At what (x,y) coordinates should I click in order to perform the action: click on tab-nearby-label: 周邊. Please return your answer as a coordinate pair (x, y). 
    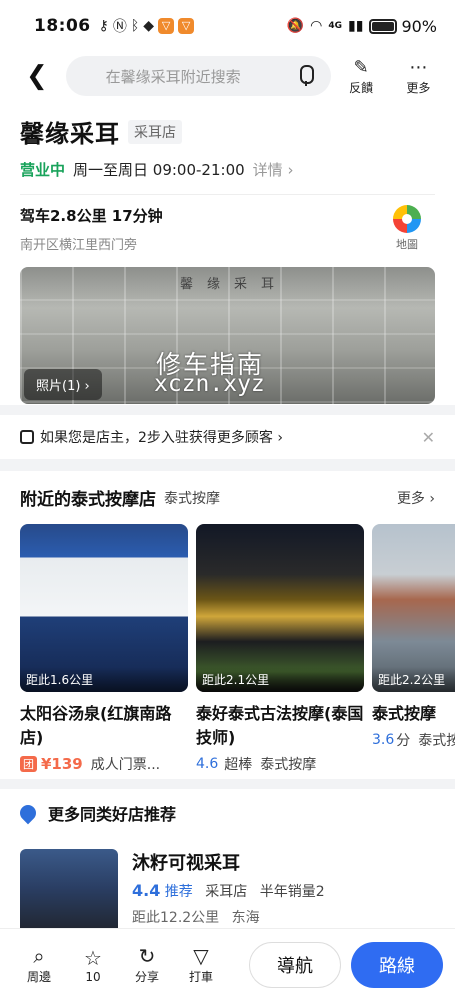
    Looking at the image, I should click on (38, 977).